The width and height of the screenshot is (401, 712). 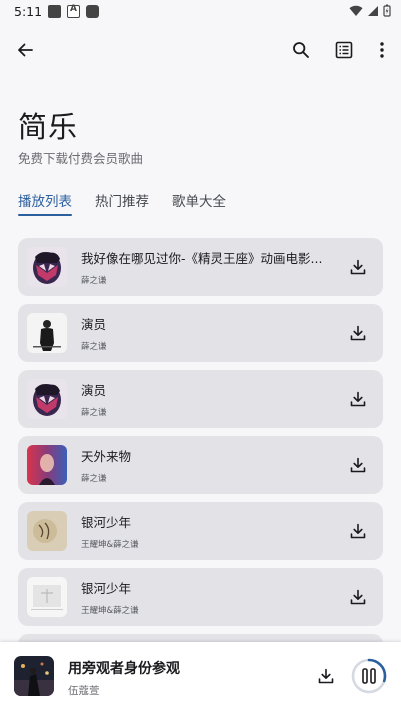 I want to click on more-options-button, so click(x=382, y=50).